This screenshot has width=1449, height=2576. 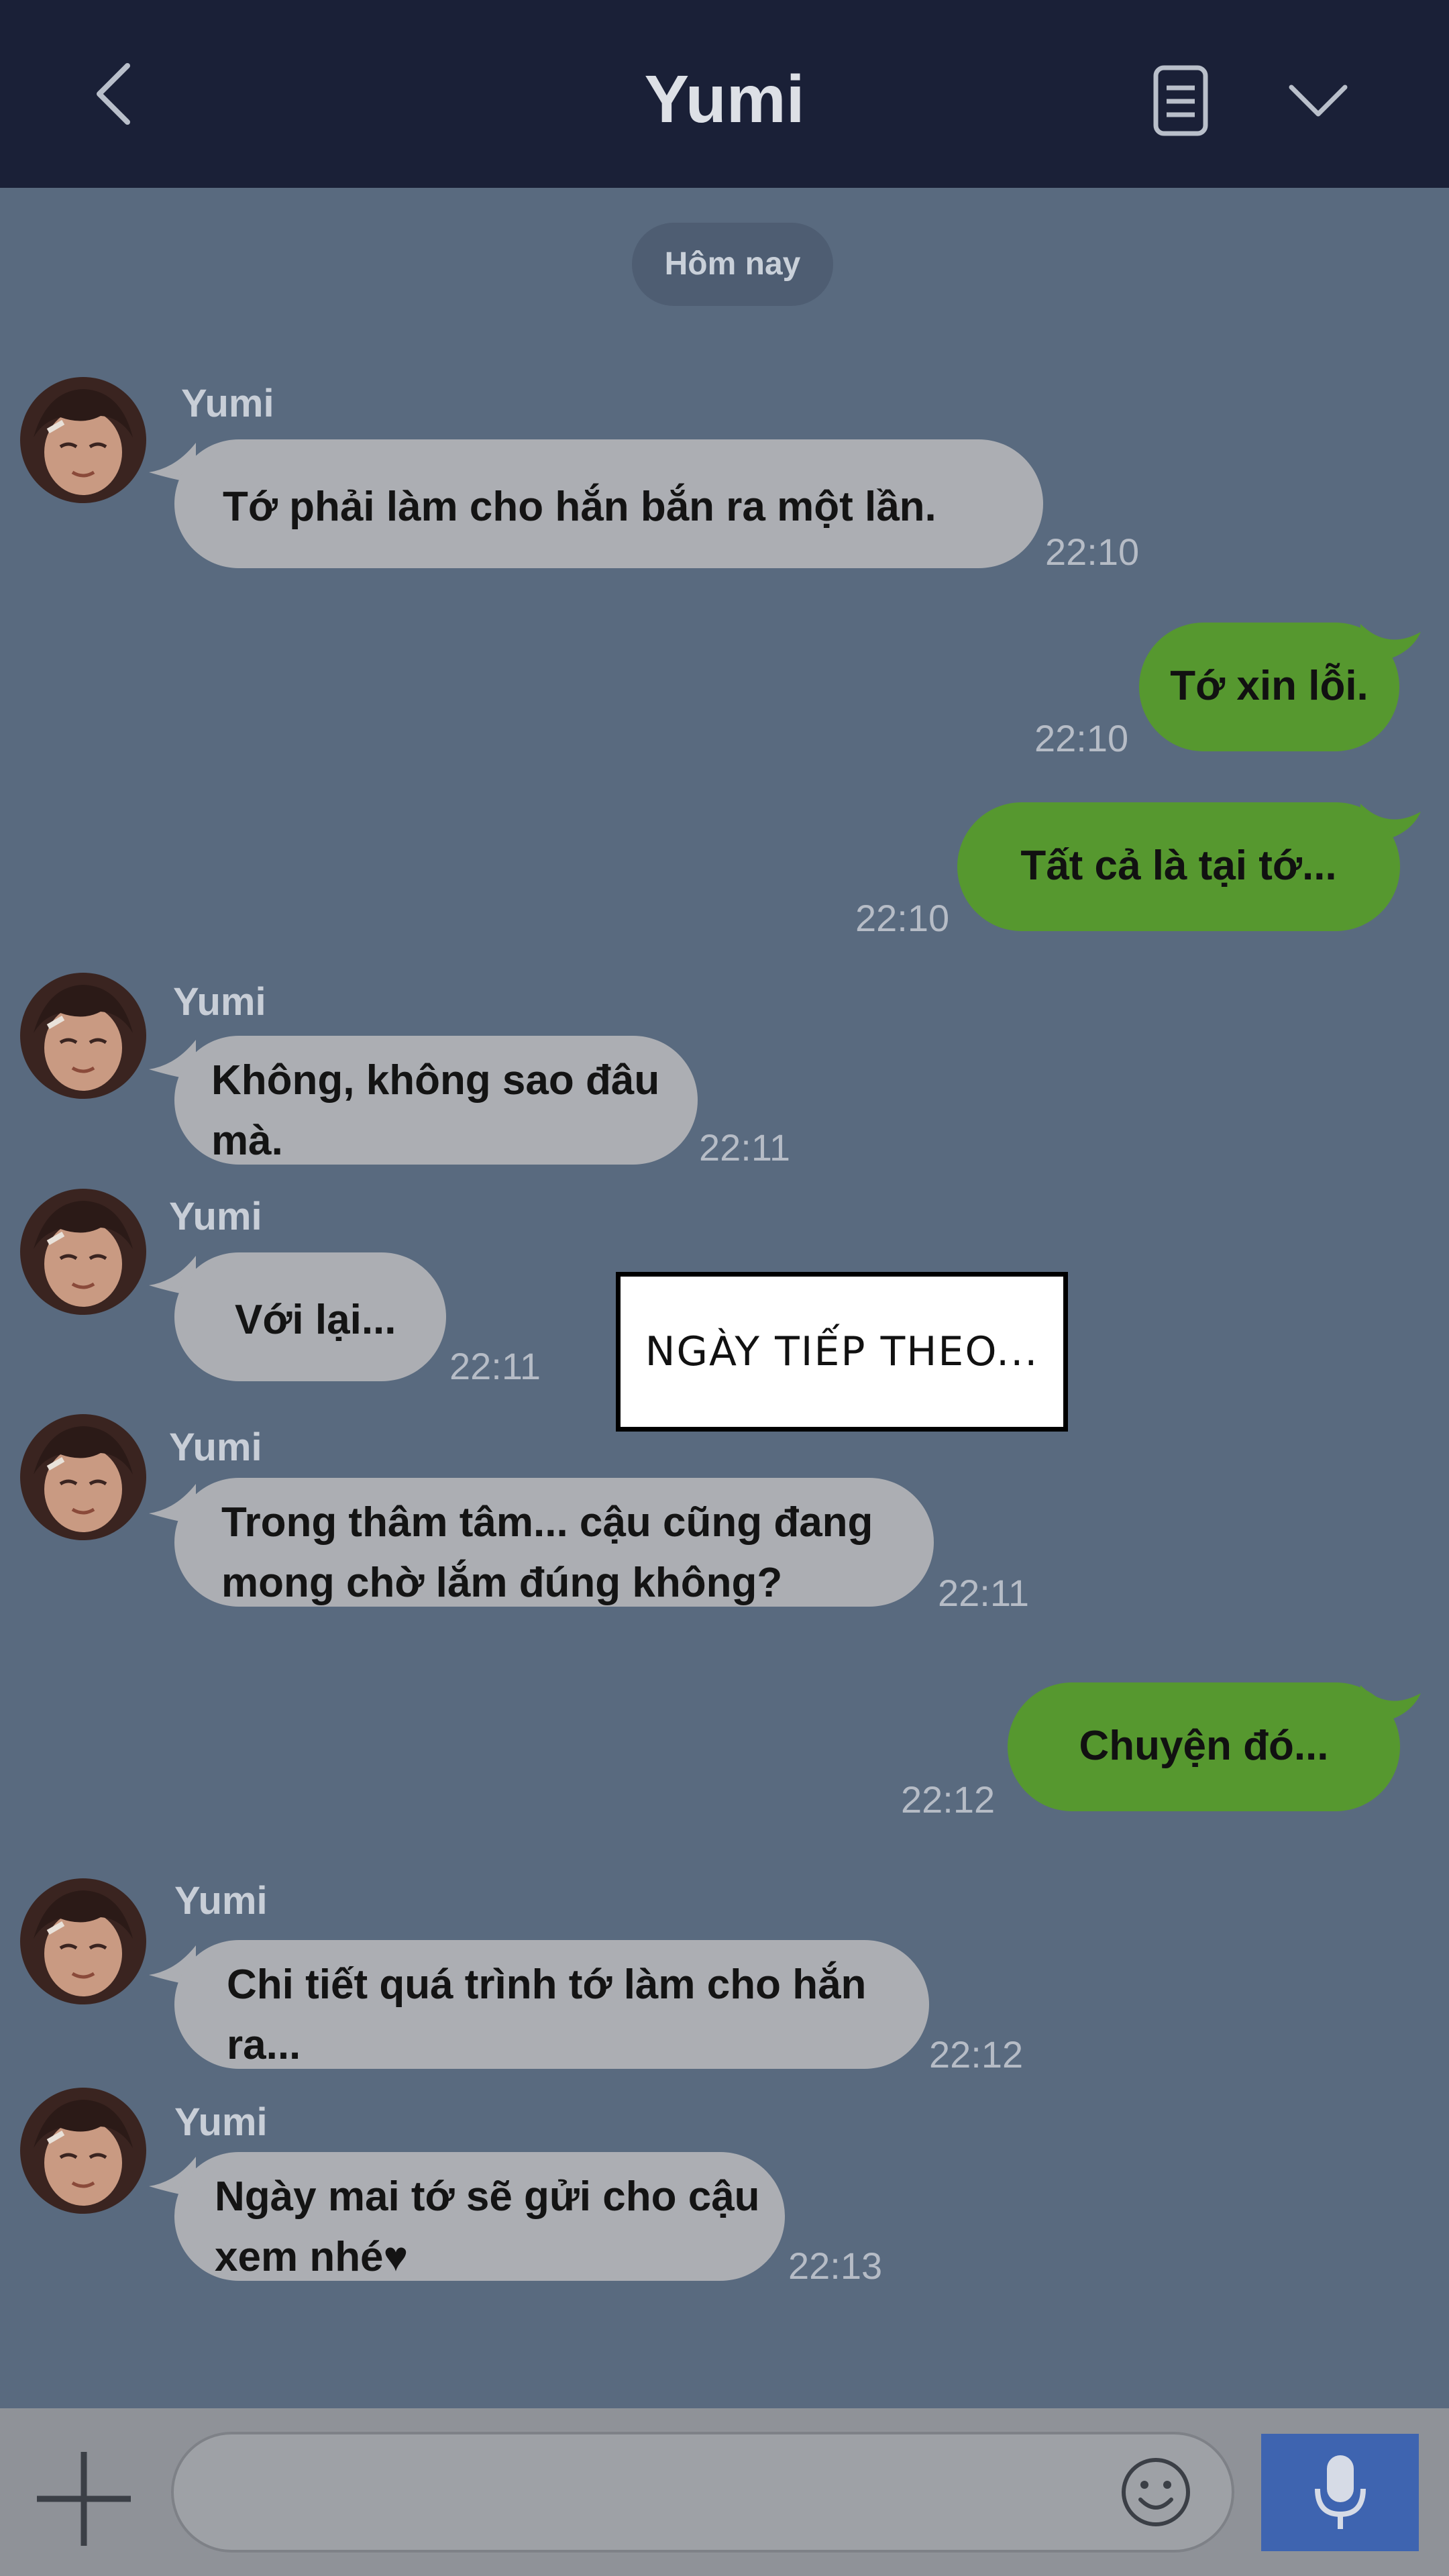 What do you see at coordinates (547, 1985) in the screenshot?
I see `message-text-line: Chi tiết quá trình tớ làm cho hắn` at bounding box center [547, 1985].